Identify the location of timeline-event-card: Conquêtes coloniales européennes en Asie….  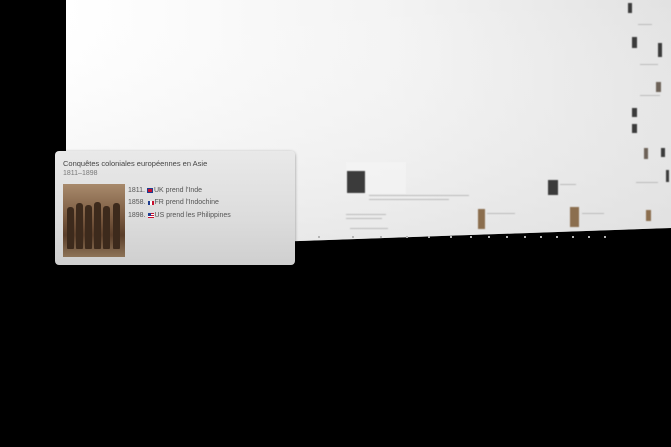
(175, 208).